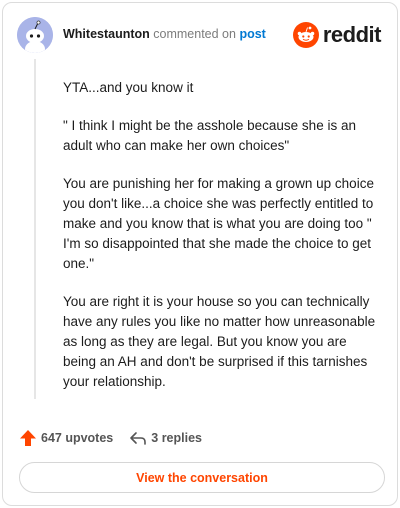 Image resolution: width=400 pixels, height=508 pixels. I want to click on replies-stat: 3 replies, so click(165, 438).